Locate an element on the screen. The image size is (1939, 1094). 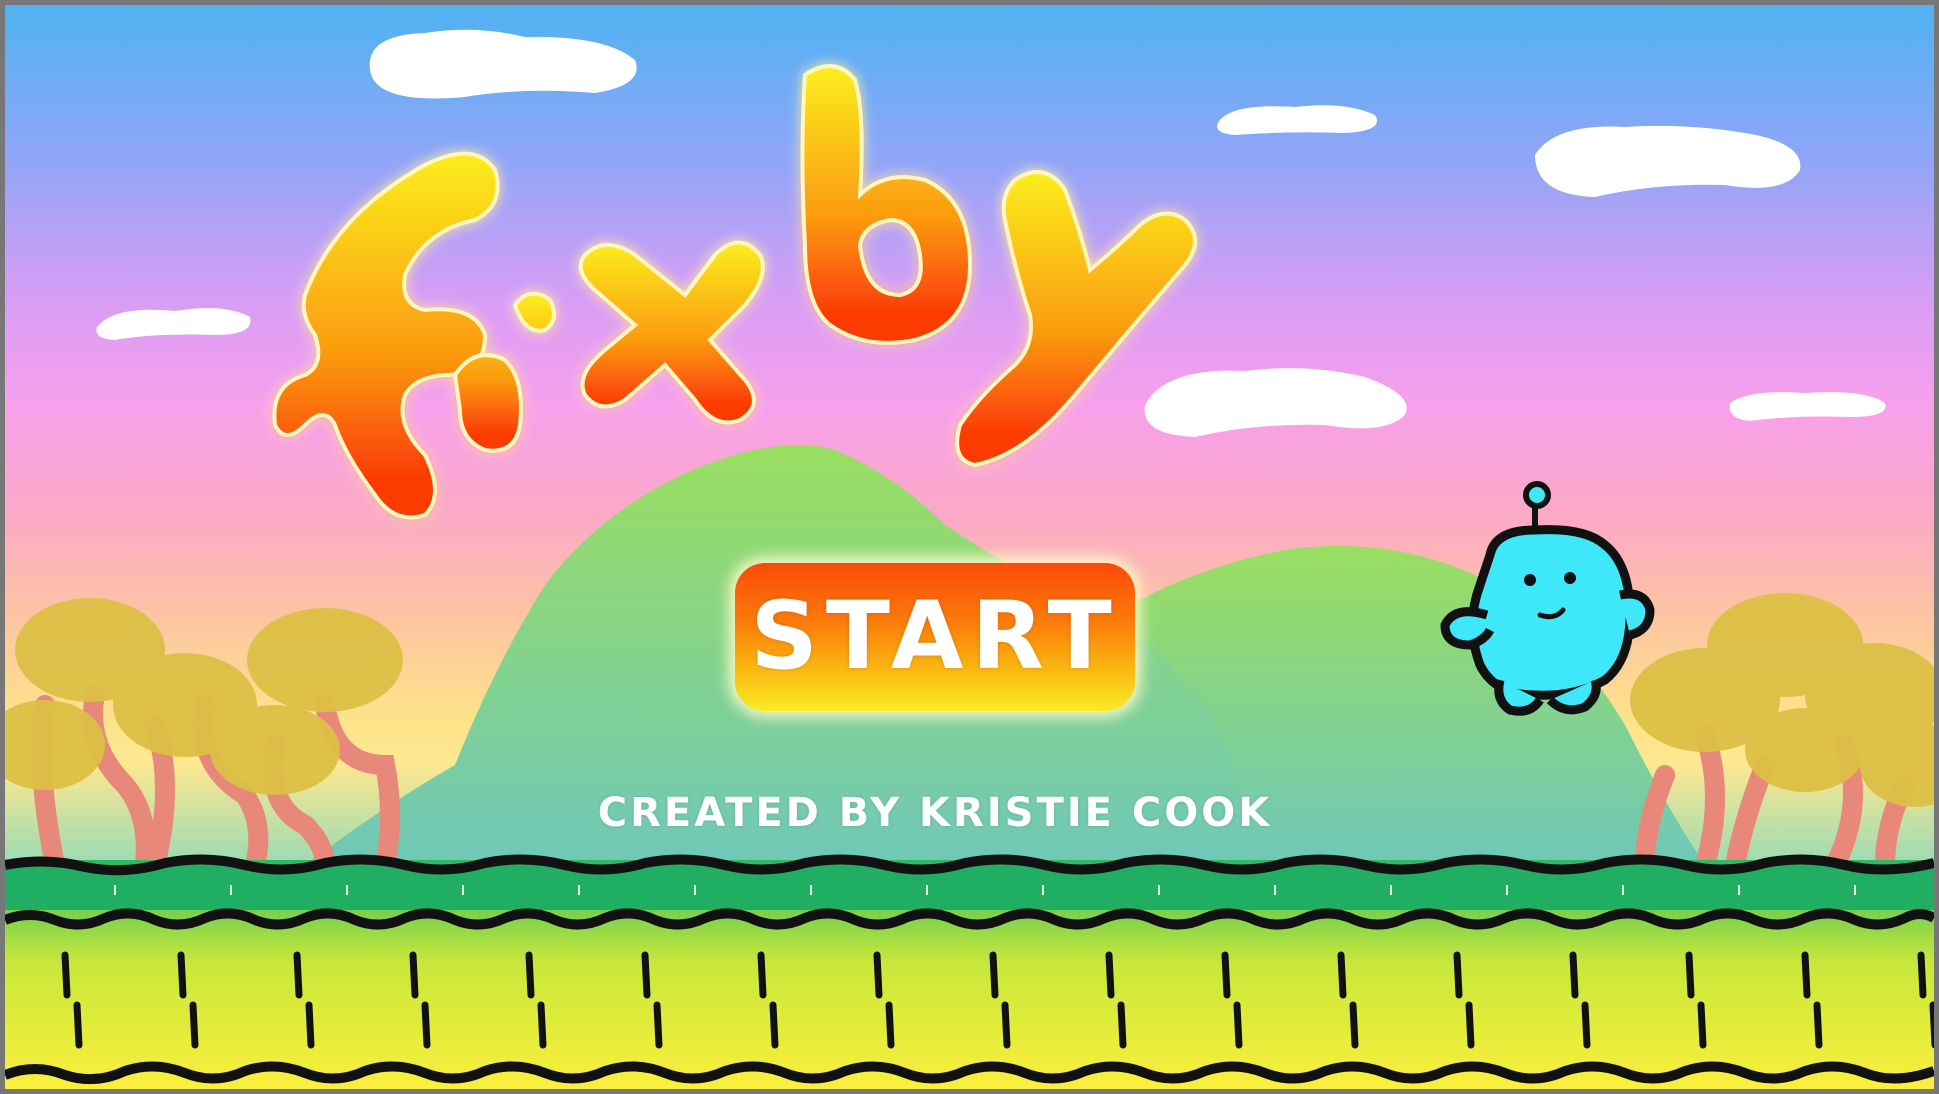
credit-text: CREATED BY KRISTIE COOK is located at coordinates (935, 813).